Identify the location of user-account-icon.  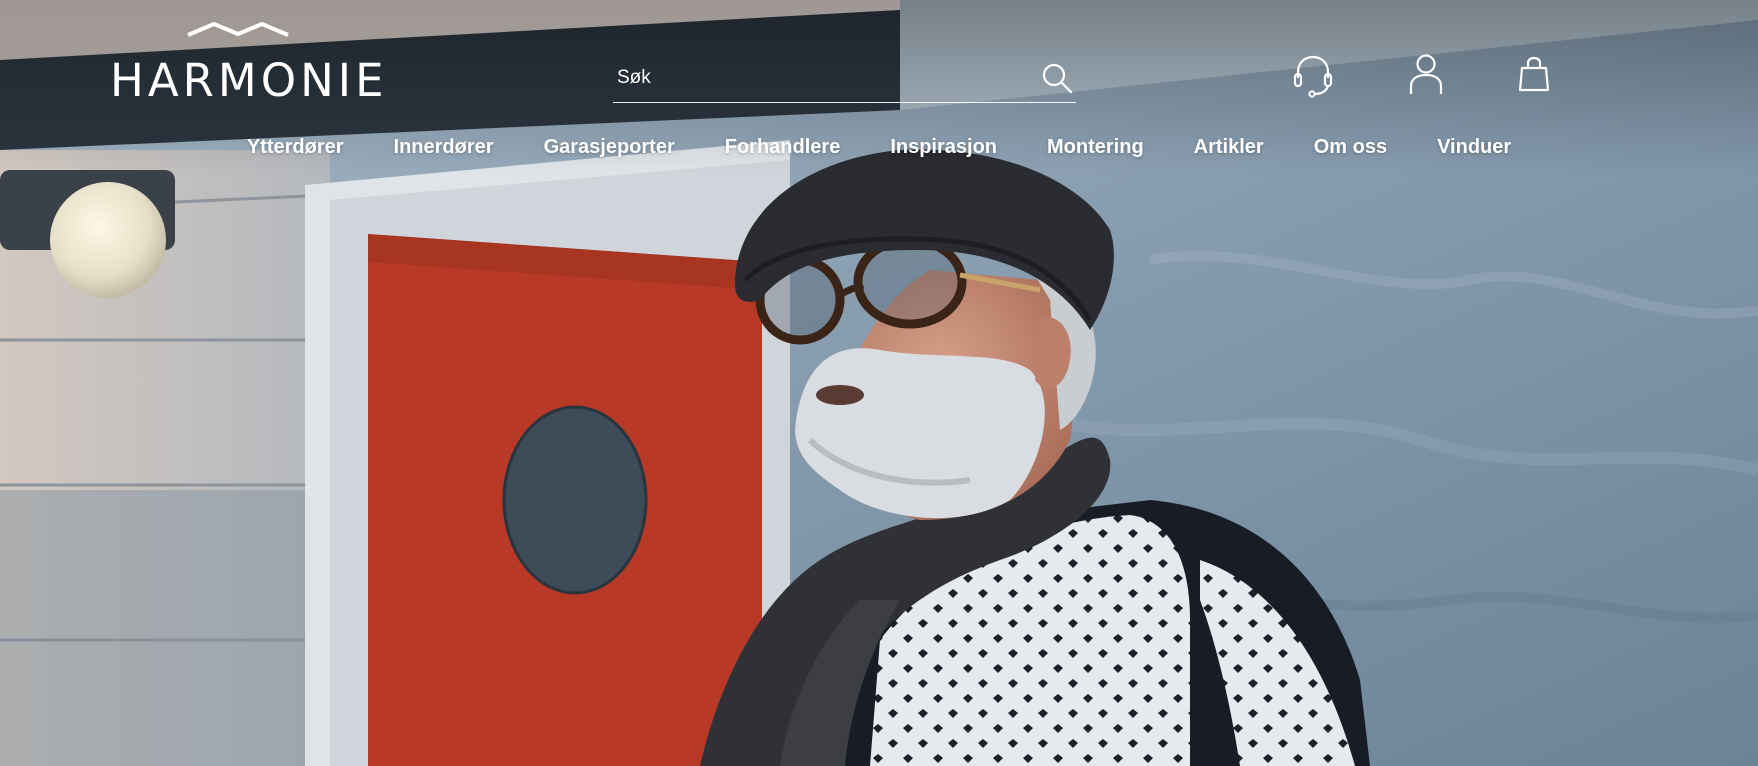
(1426, 74).